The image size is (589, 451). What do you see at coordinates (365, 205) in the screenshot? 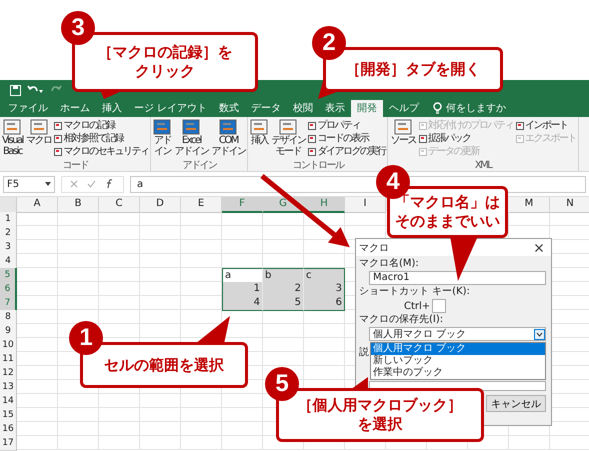
I see `column-header: I` at bounding box center [365, 205].